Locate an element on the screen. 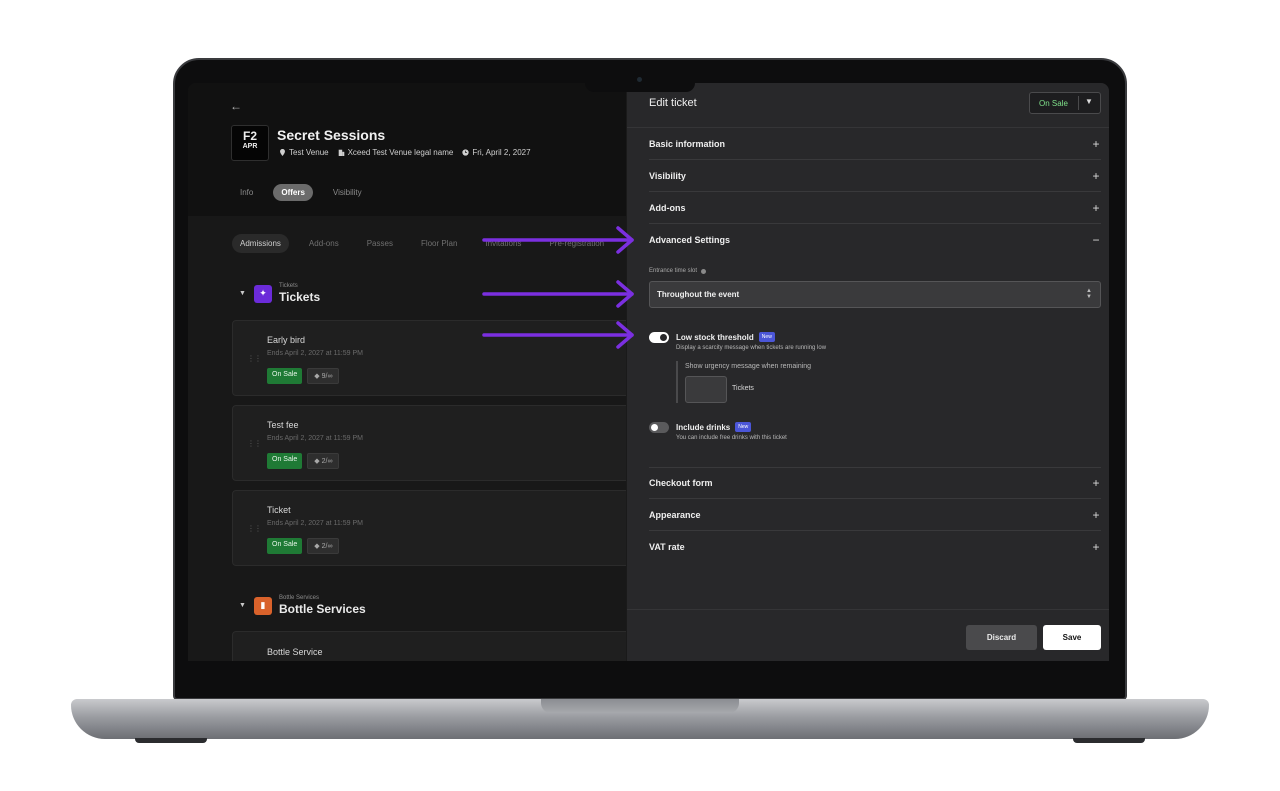 This screenshot has height=791, width=1280. section-vat-rate: VAT rate + is located at coordinates (875, 547).